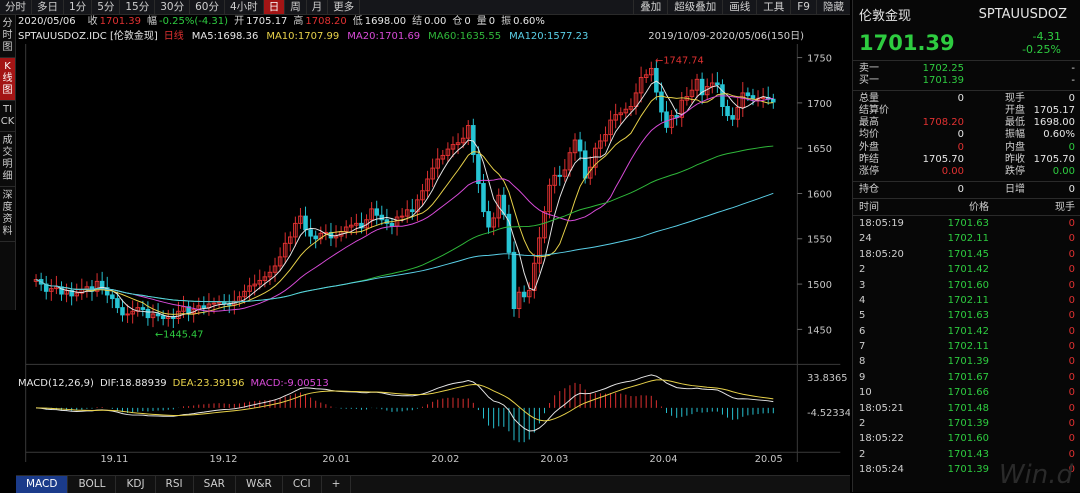 Image resolution: width=1080 pixels, height=493 pixels. What do you see at coordinates (207, 7) in the screenshot?
I see `period-tab-6: 60分` at bounding box center [207, 7].